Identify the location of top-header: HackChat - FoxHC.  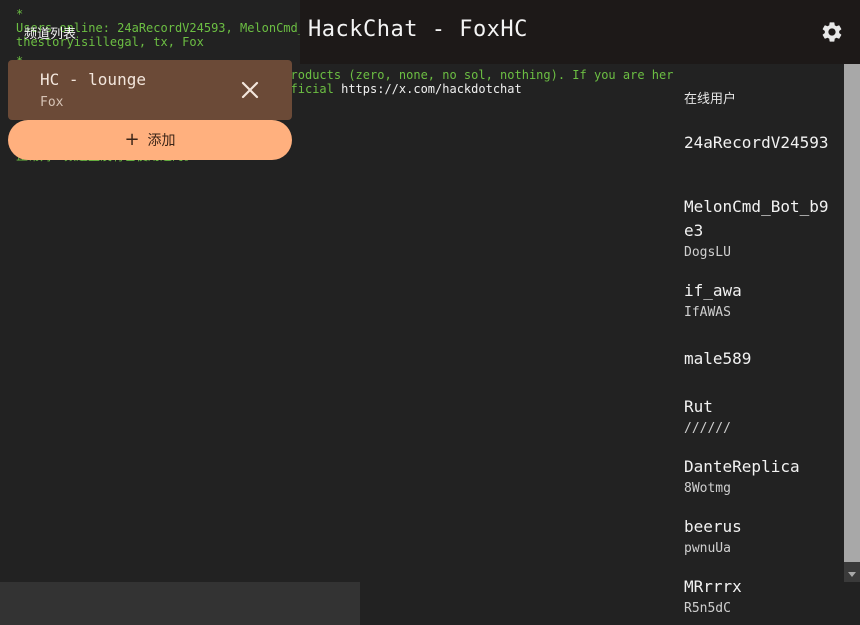
(580, 32).